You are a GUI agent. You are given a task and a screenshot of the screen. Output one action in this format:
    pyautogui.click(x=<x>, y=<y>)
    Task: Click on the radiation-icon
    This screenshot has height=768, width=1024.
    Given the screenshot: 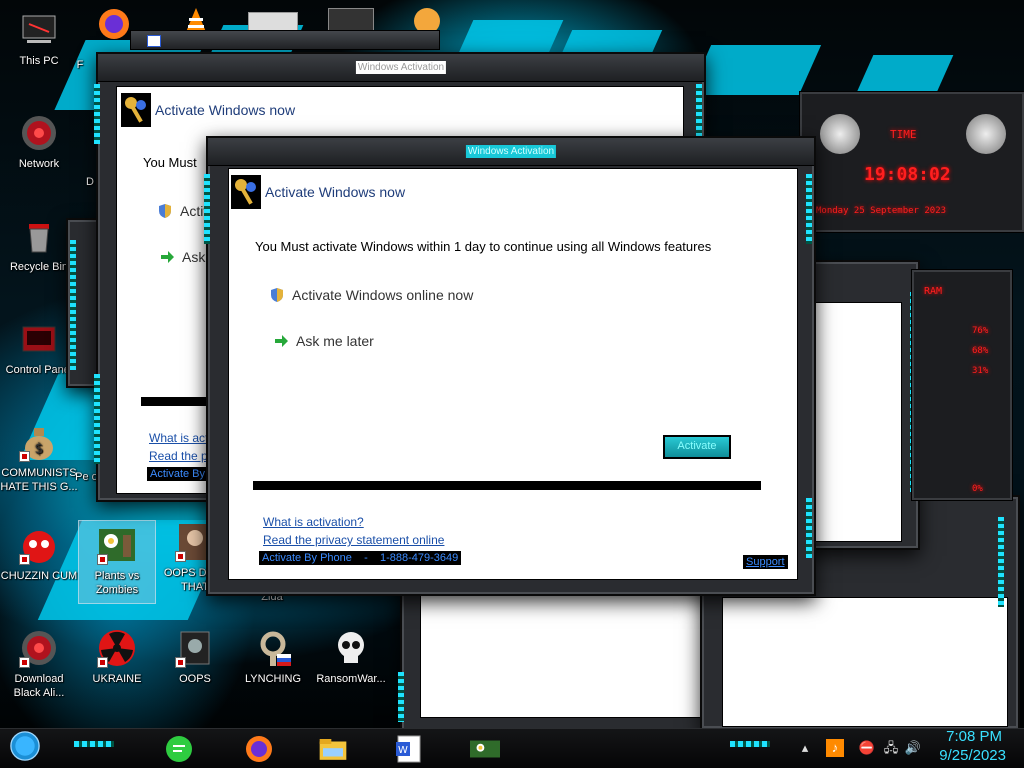 What is the action you would take?
    pyautogui.click(x=117, y=648)
    